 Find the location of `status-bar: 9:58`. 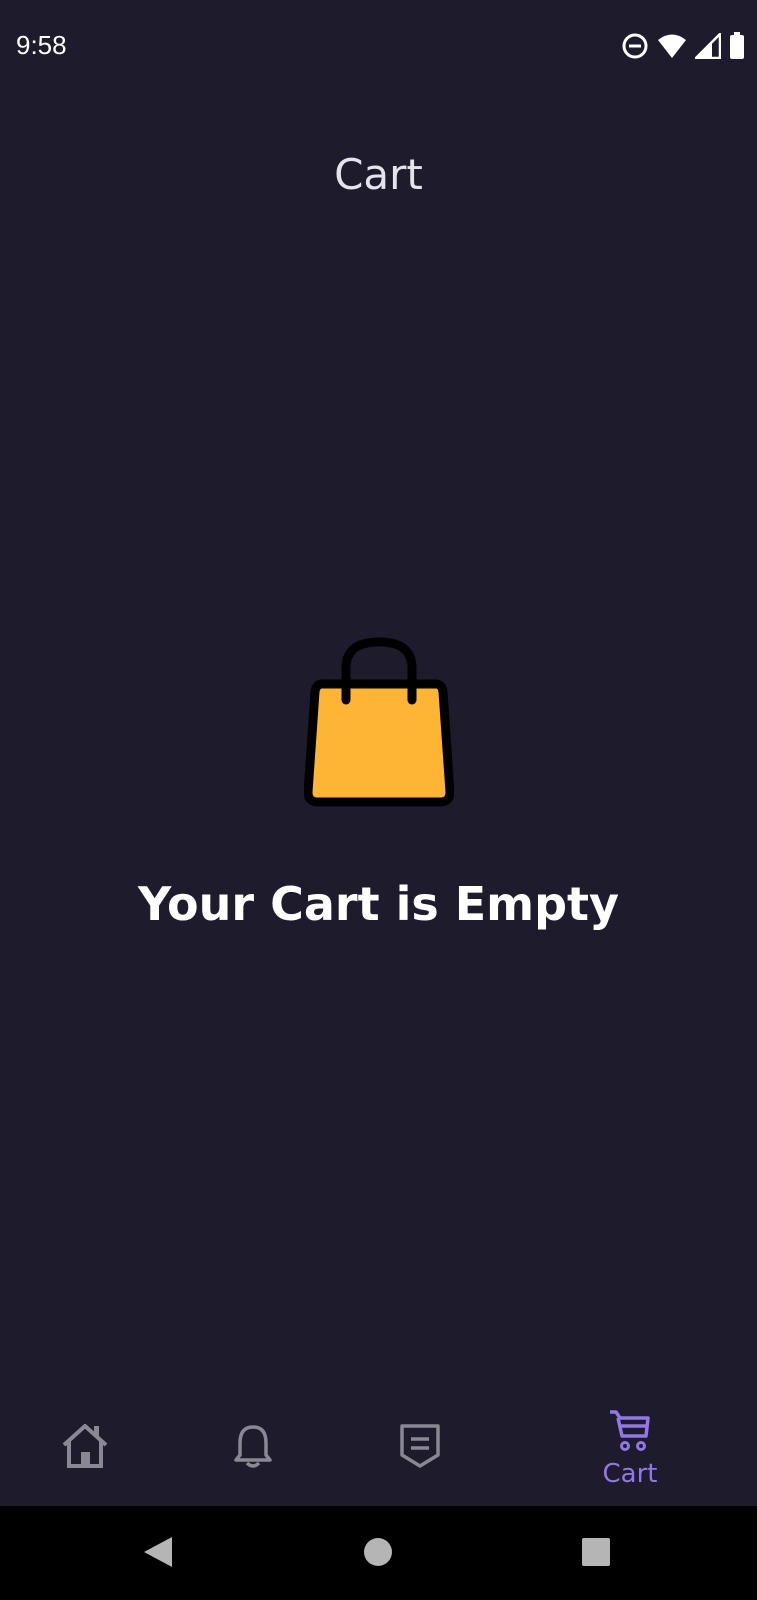

status-bar: 9:58 is located at coordinates (378, 48).